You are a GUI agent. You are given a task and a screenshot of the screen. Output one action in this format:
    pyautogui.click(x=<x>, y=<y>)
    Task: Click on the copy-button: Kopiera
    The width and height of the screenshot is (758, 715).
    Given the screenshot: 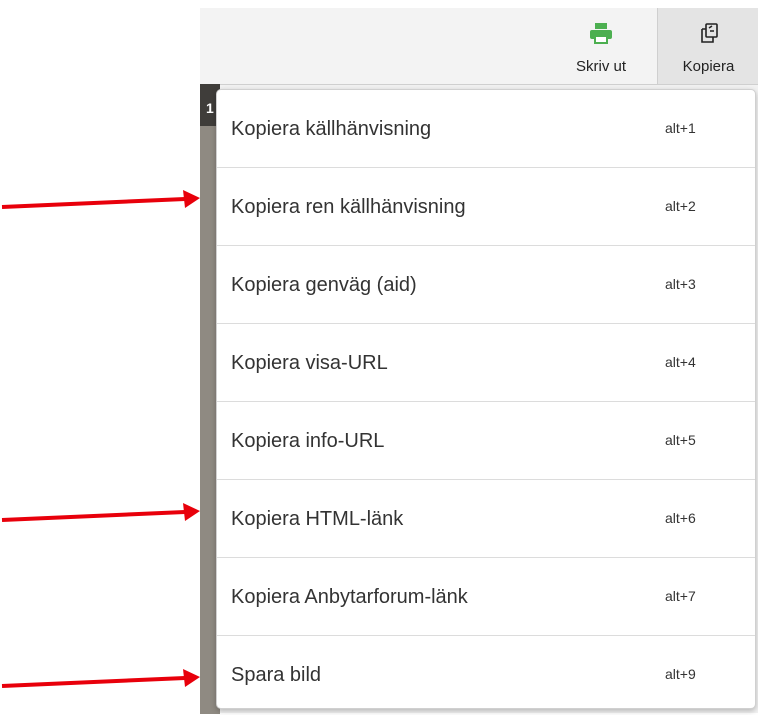 What is the action you would take?
    pyautogui.click(x=707, y=46)
    